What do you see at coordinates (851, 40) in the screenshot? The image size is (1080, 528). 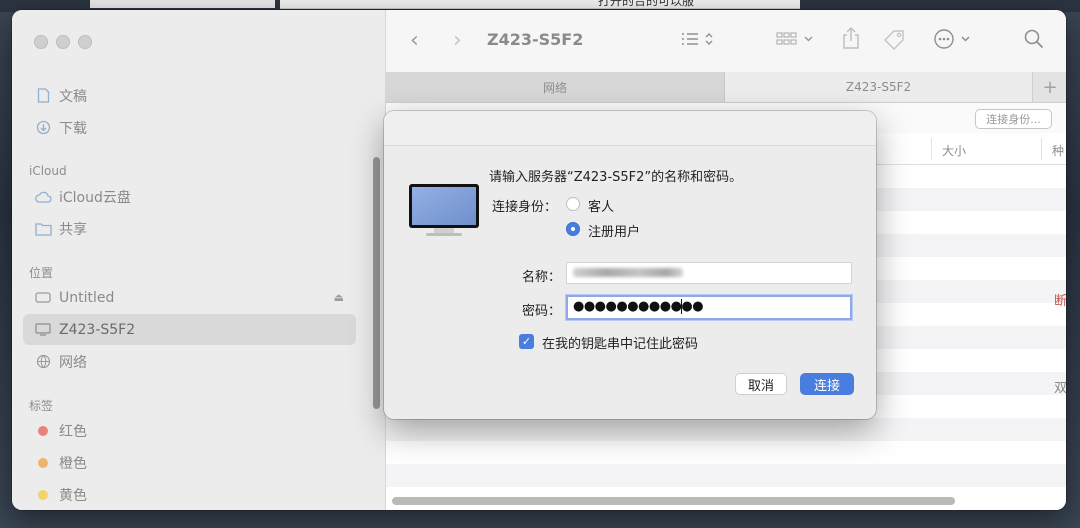 I see `share-icon` at bounding box center [851, 40].